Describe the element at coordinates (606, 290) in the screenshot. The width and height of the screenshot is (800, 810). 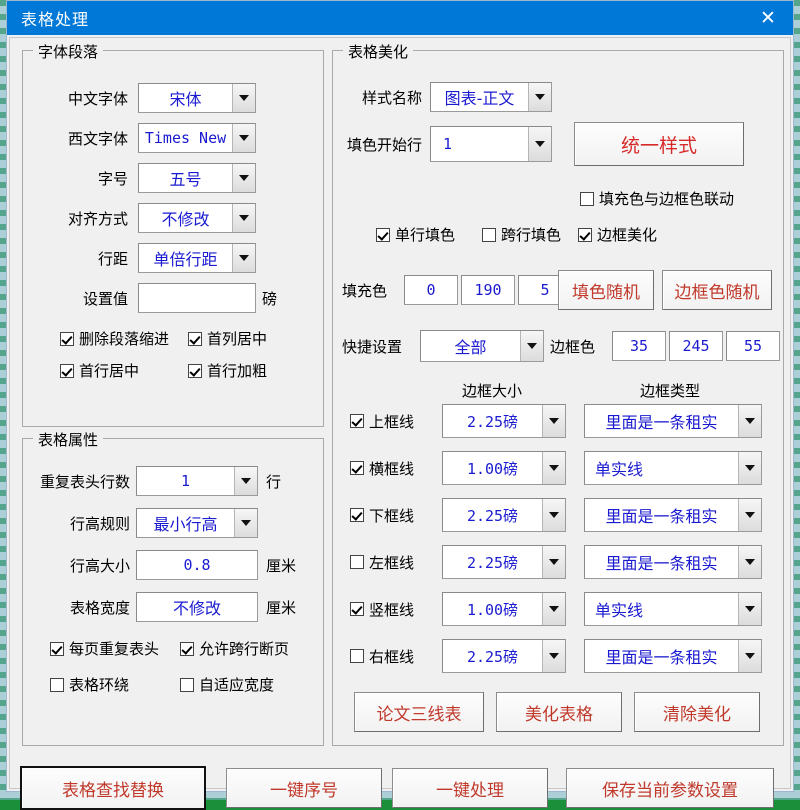
I see `fill-random-button: 填色随机` at that location.